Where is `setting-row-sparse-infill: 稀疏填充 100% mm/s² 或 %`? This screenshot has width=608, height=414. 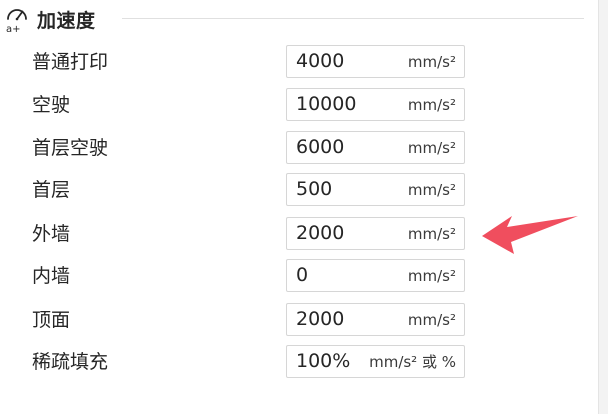 setting-row-sparse-infill: 稀疏填充 100% mm/s² 或 % is located at coordinates (300, 362).